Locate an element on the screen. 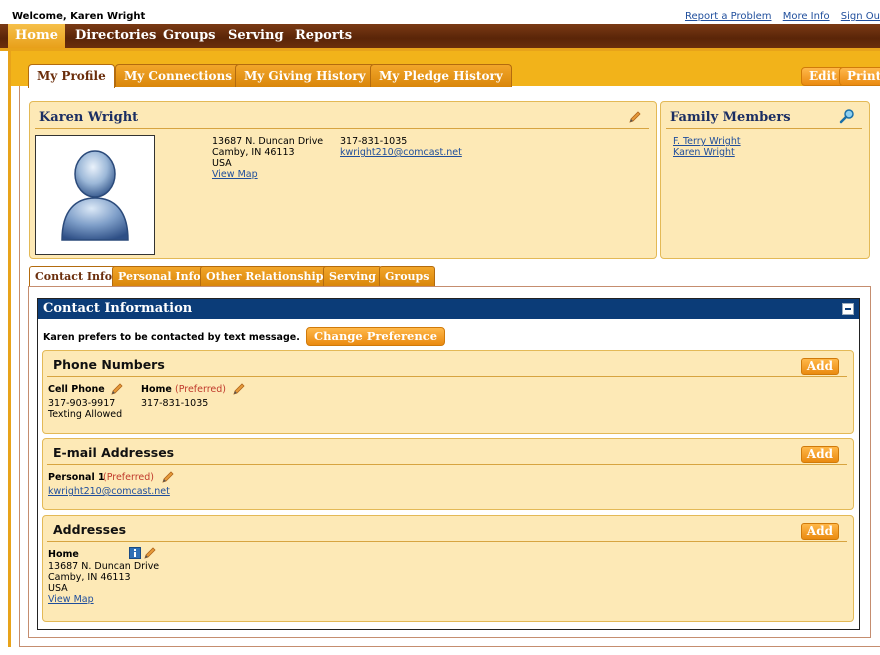  profile-address-line1: 13687 N. Duncan Drive is located at coordinates (268, 141).